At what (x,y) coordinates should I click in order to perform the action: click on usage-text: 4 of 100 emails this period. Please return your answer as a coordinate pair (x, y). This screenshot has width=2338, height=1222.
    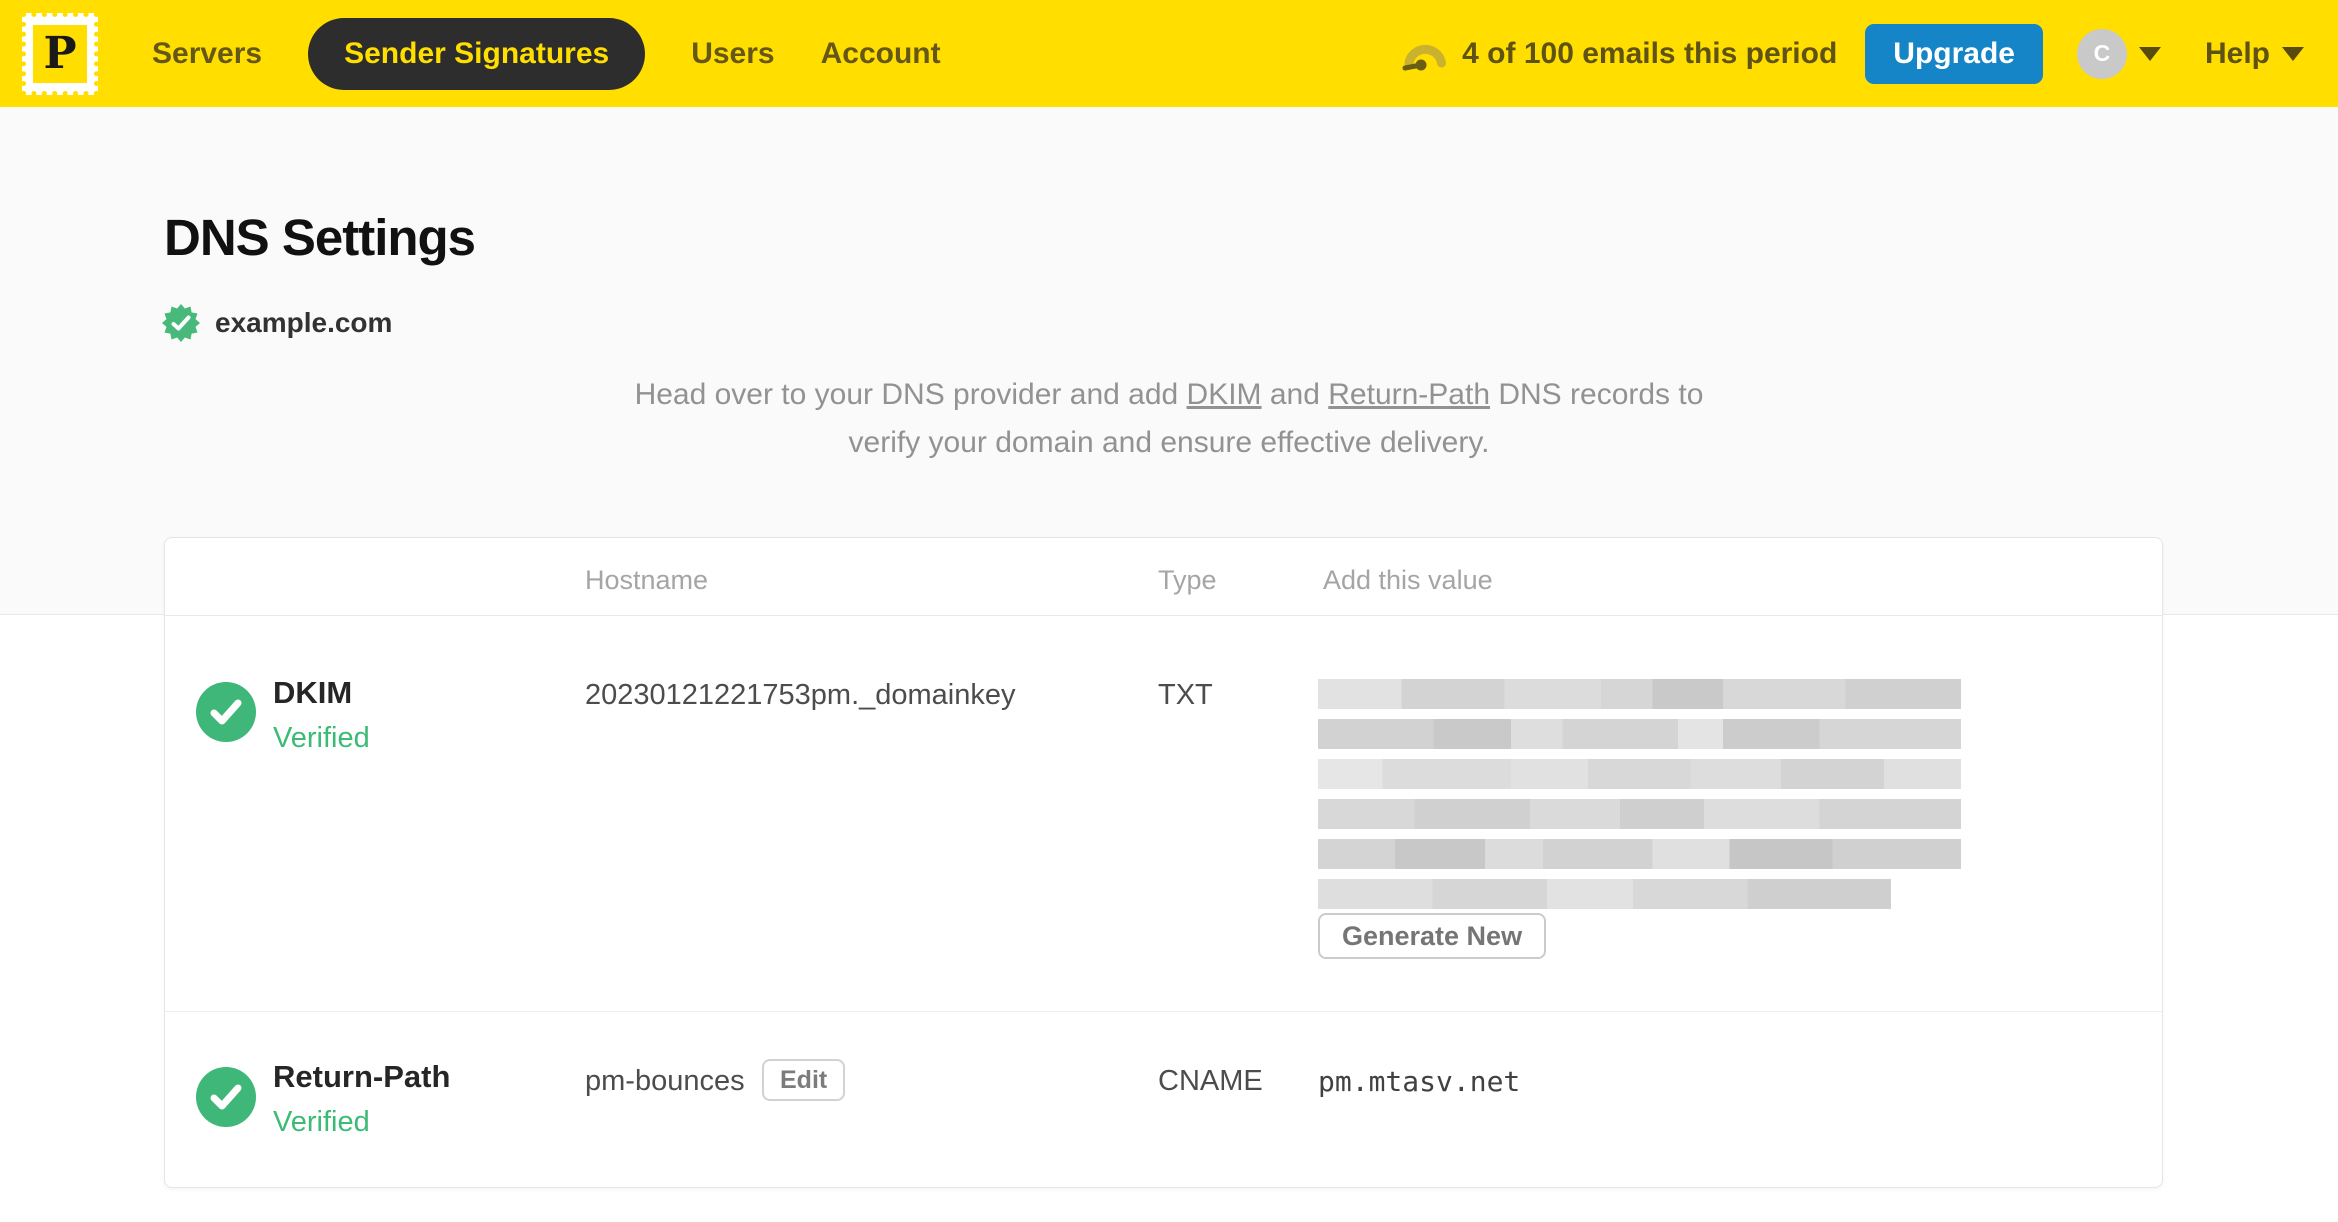
    Looking at the image, I should click on (1650, 53).